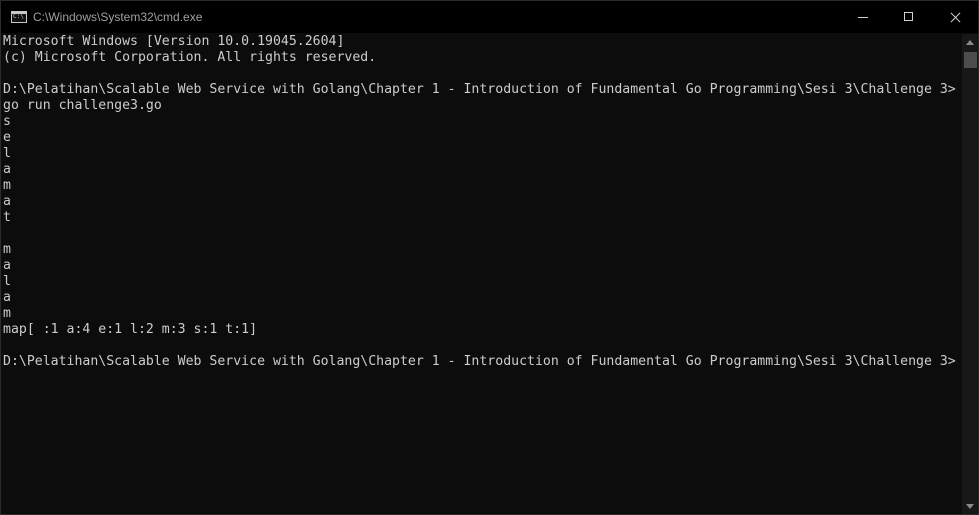 The image size is (979, 515). Describe the element at coordinates (955, 17) in the screenshot. I see `close-button` at that location.